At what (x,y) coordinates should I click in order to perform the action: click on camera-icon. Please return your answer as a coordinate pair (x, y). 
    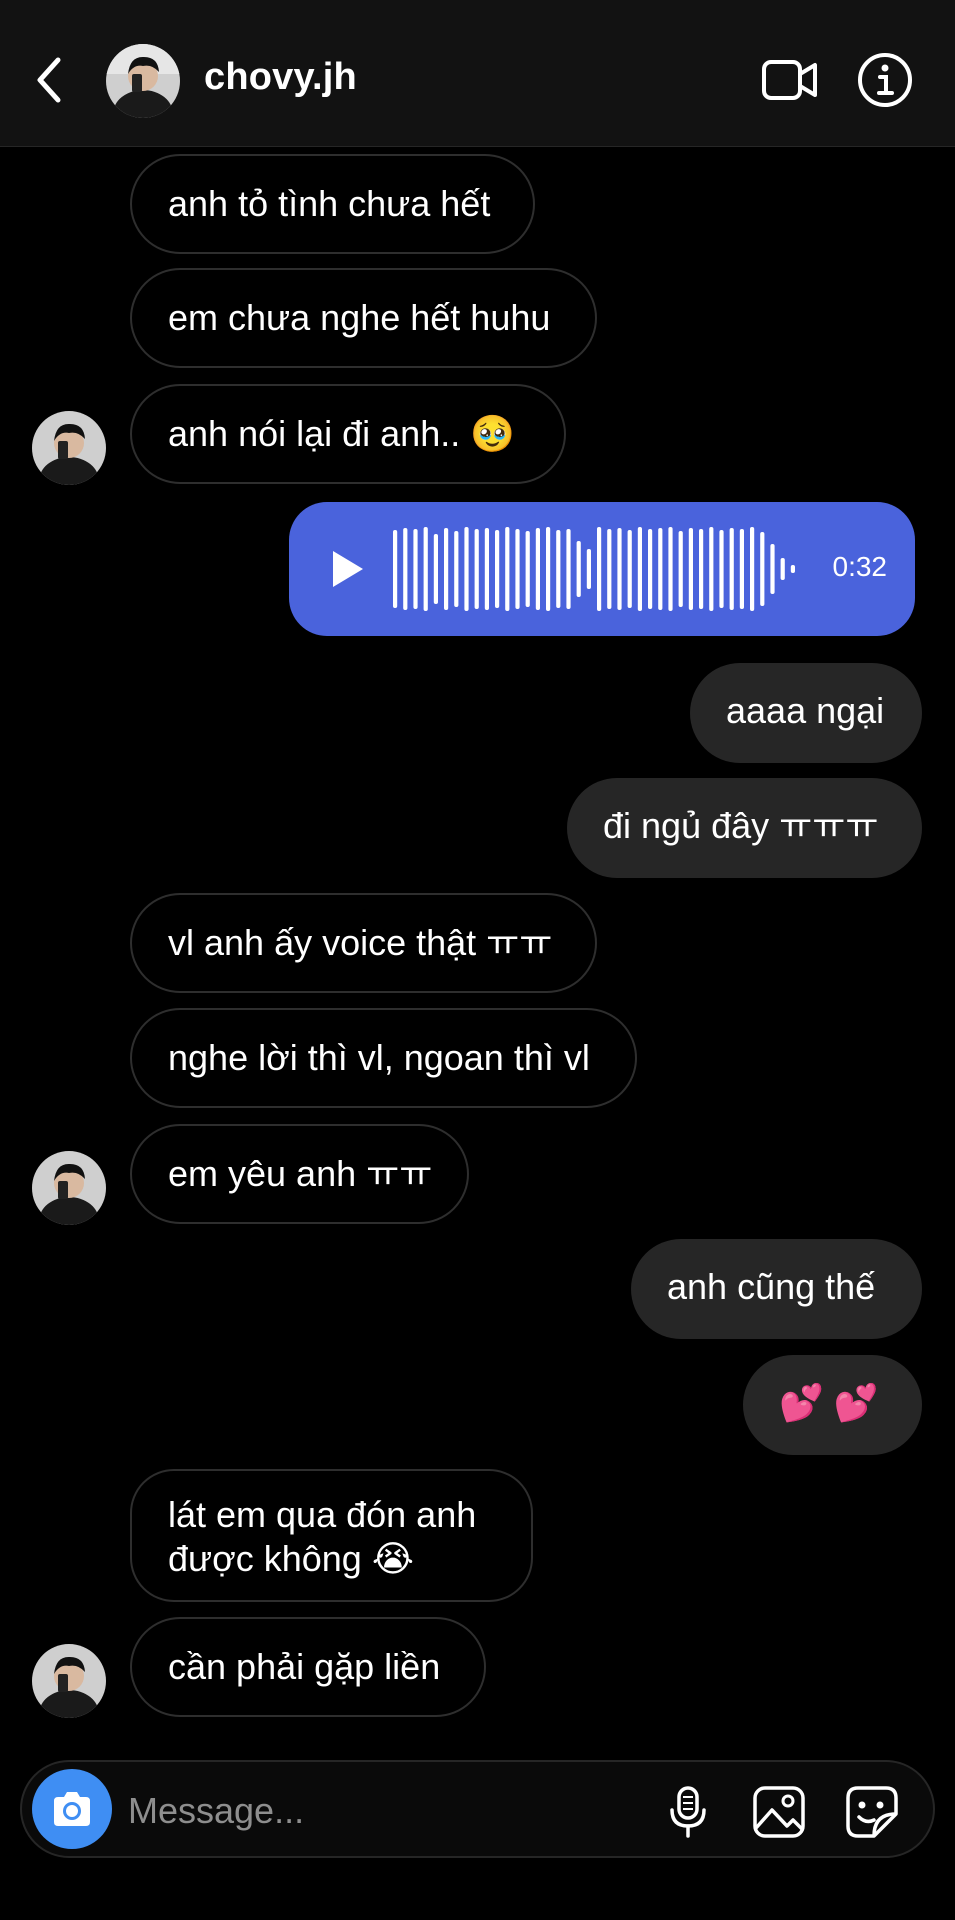
    Looking at the image, I should click on (72, 1809).